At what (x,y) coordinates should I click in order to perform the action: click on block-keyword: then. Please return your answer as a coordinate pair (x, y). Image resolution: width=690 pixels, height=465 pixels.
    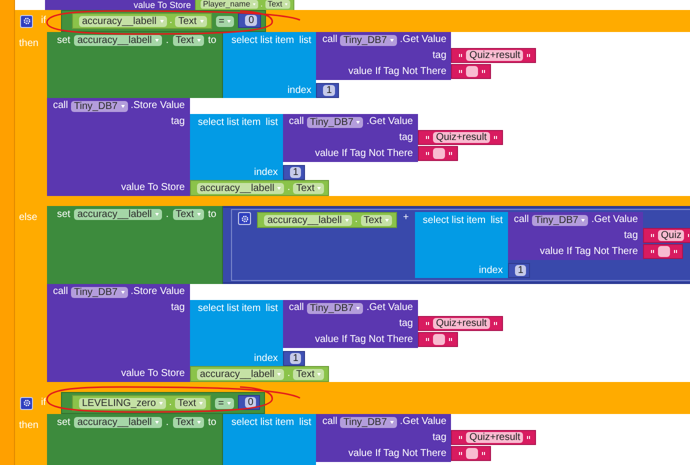
    Looking at the image, I should click on (28, 44).